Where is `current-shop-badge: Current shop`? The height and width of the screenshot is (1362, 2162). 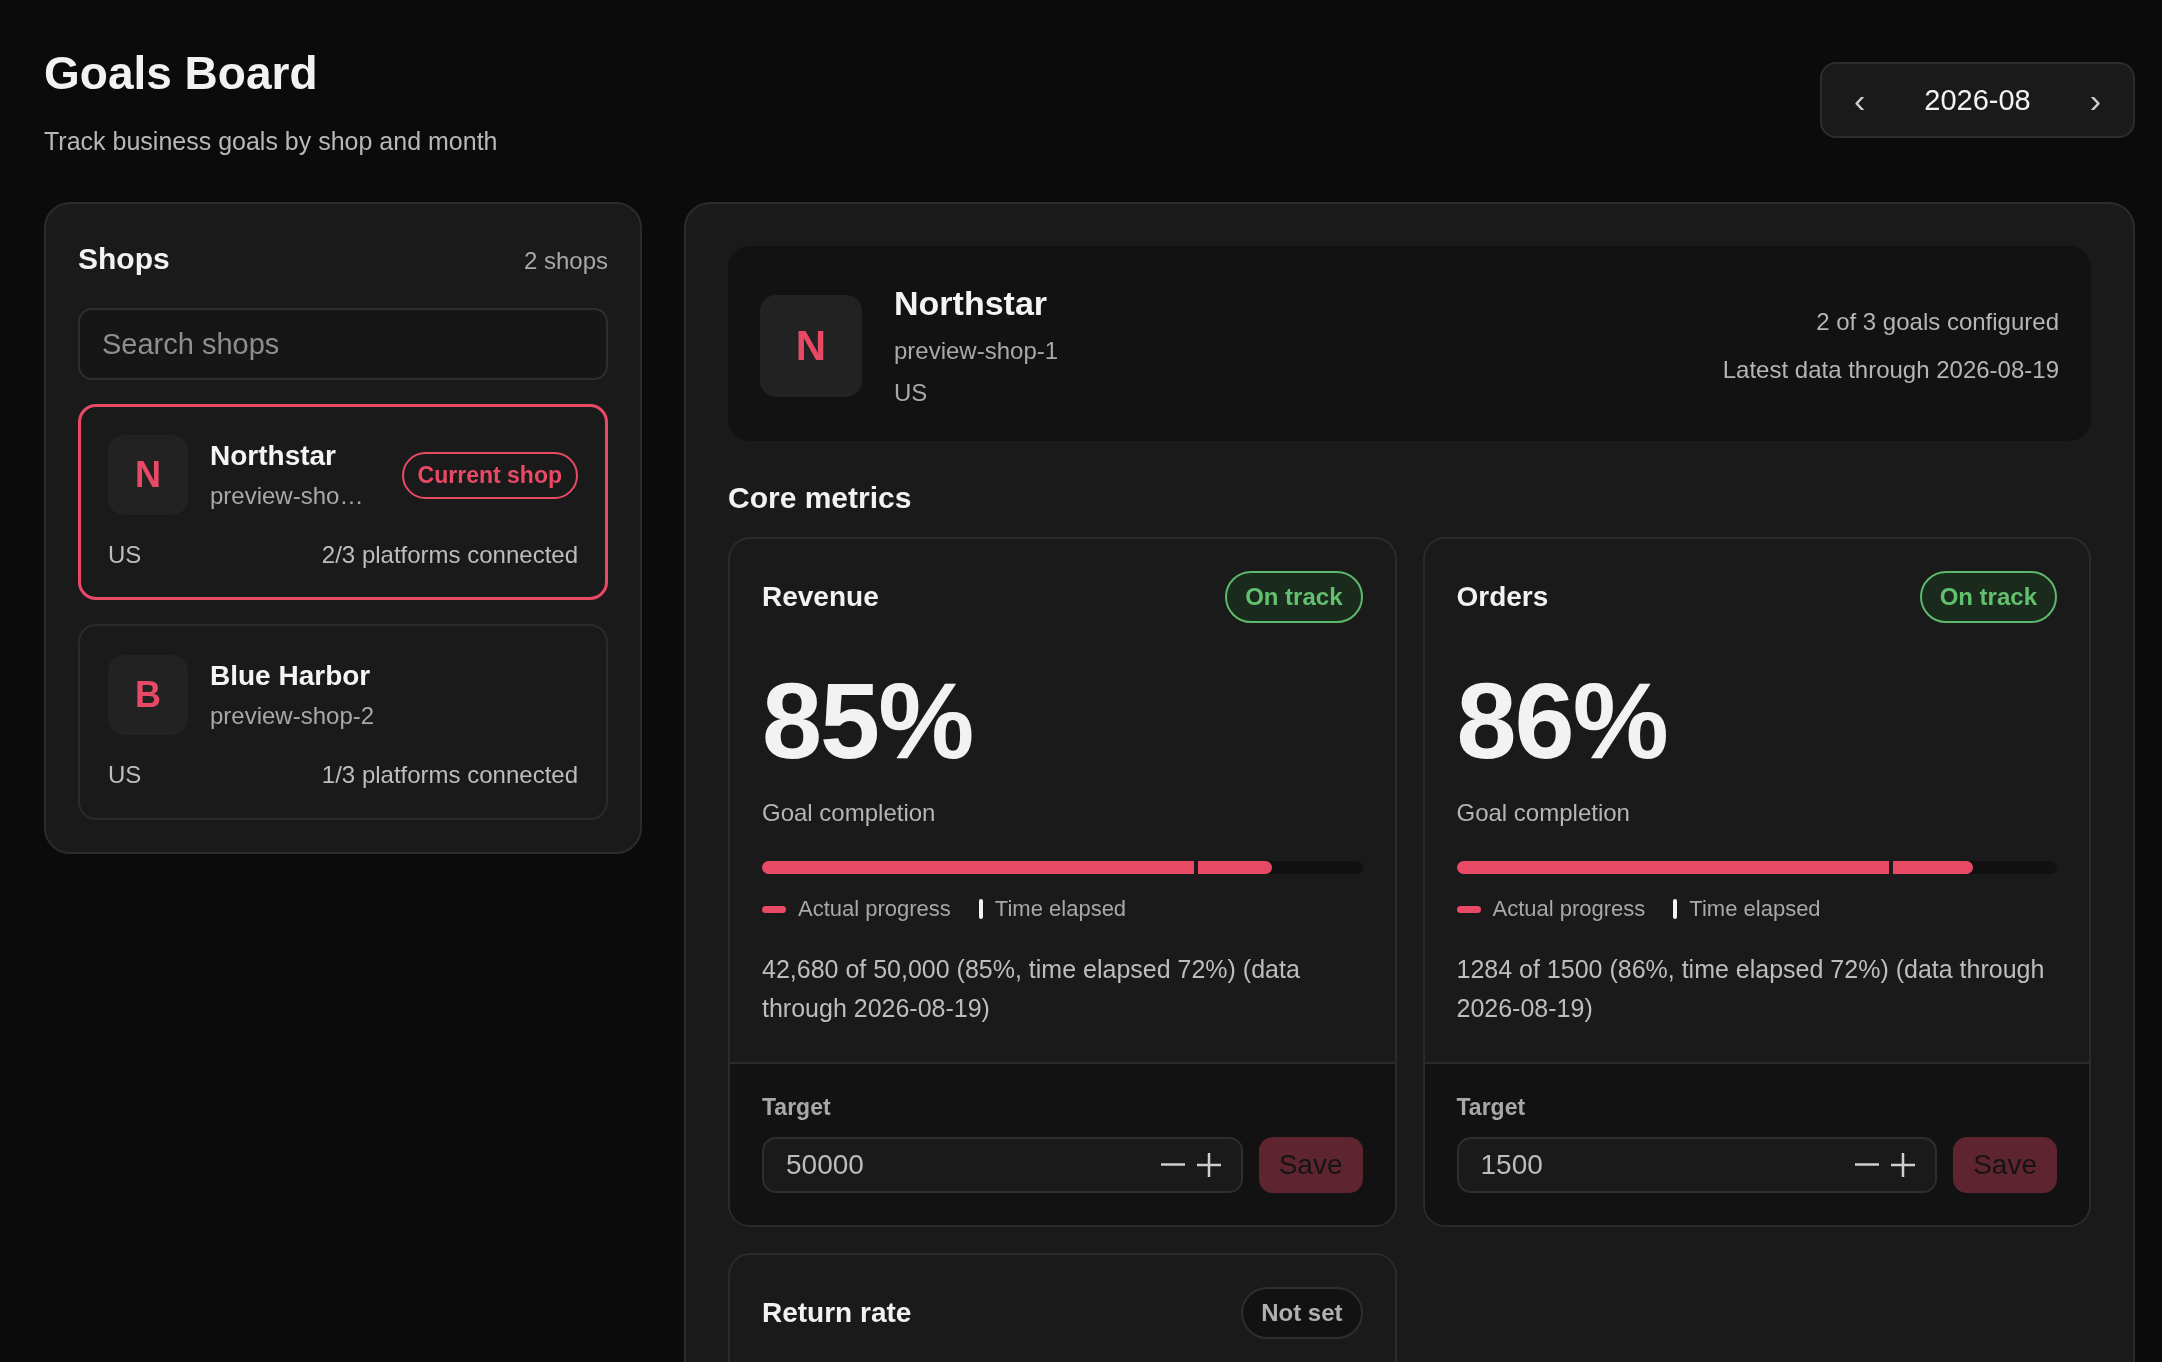
current-shop-badge: Current shop is located at coordinates (489, 475).